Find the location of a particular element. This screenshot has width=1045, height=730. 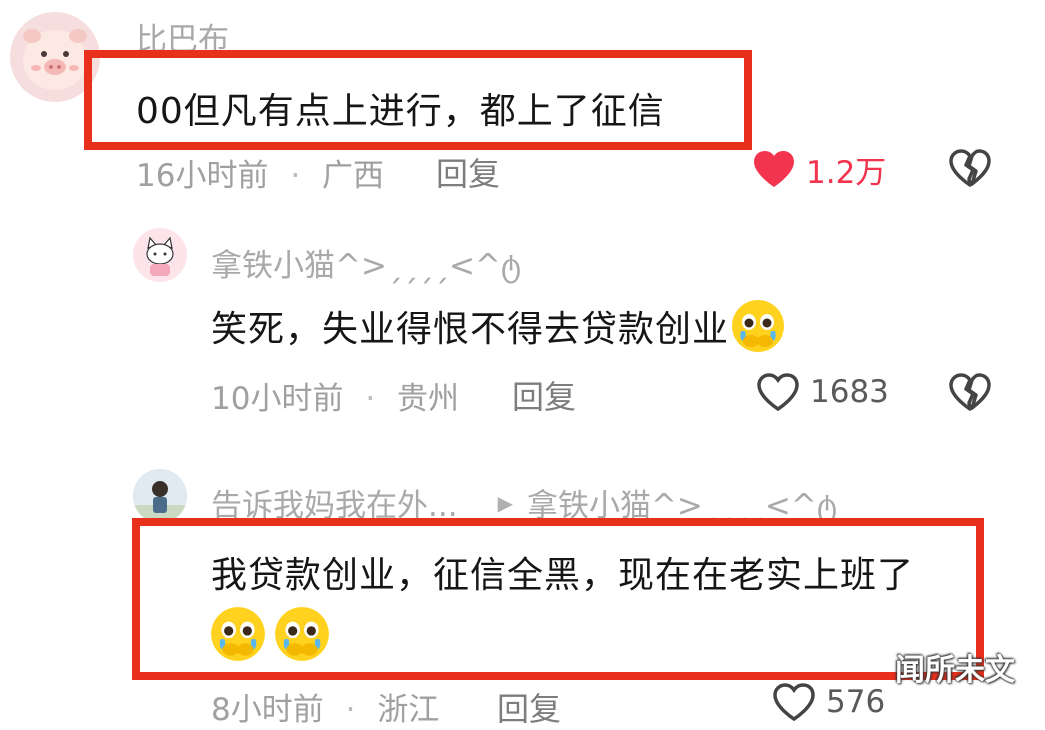

avatar-cat is located at coordinates (160, 255).